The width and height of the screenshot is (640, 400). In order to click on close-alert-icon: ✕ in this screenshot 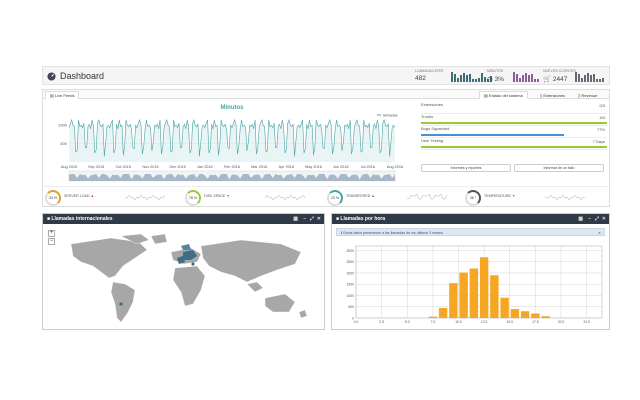, I will do `click(599, 233)`.